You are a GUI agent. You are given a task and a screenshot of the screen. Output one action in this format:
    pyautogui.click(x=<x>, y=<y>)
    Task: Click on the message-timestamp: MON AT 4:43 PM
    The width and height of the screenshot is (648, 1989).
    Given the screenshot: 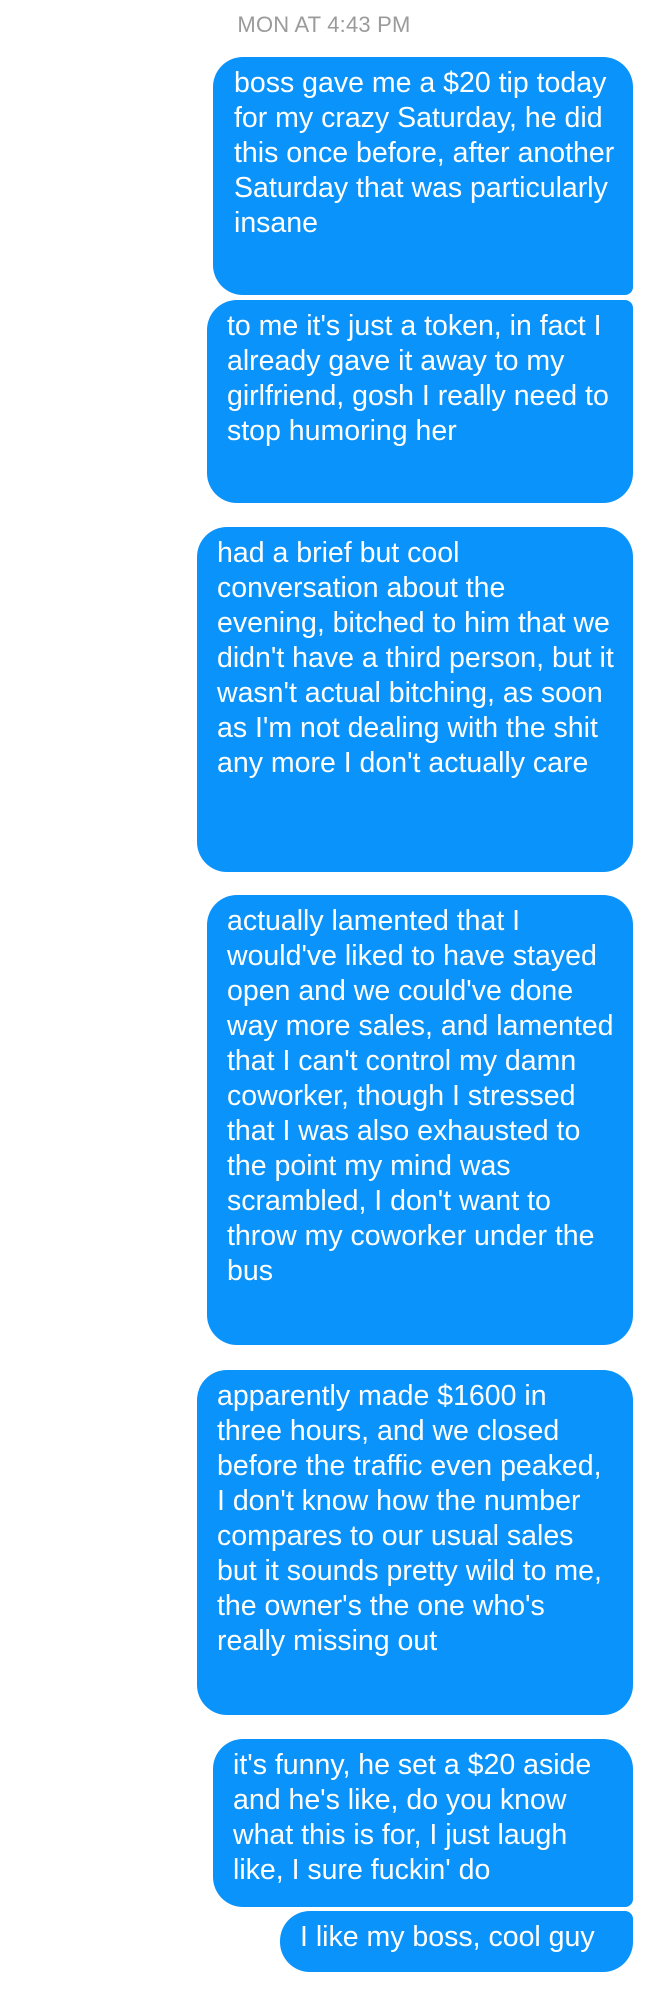 What is the action you would take?
    pyautogui.click(x=324, y=24)
    